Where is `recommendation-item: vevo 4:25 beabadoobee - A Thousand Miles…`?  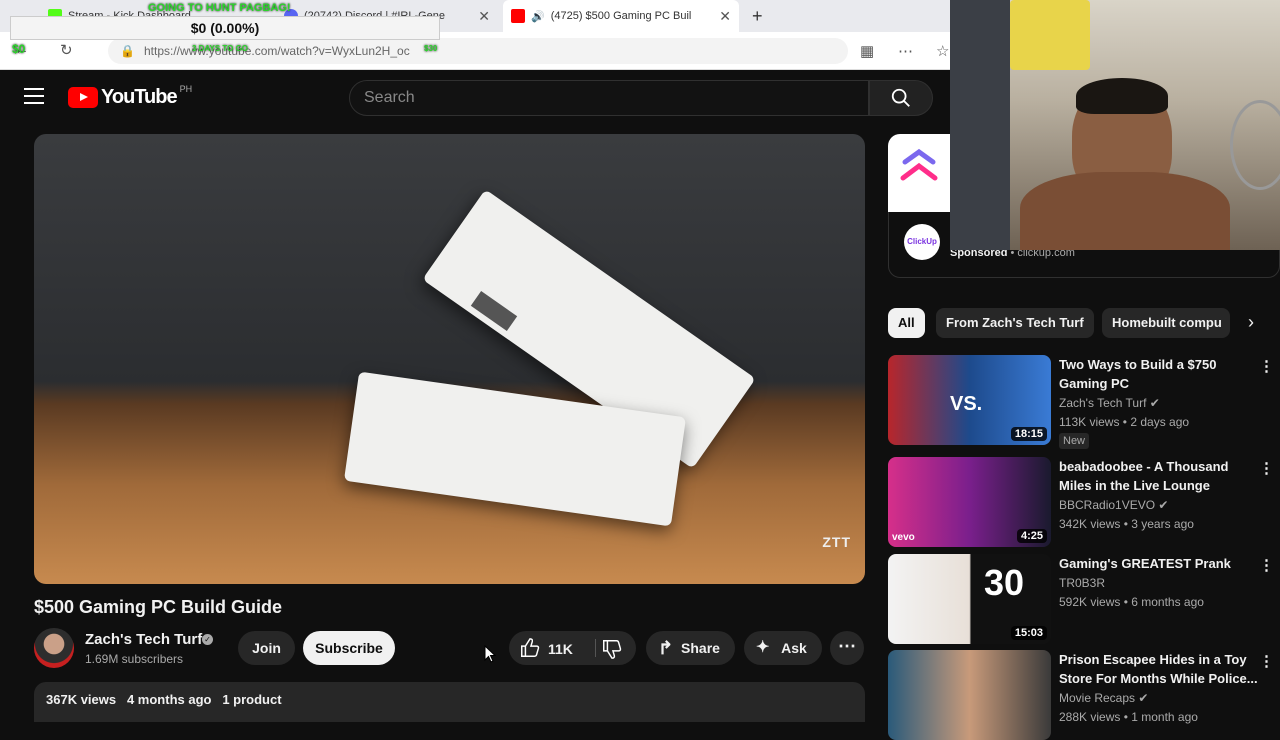 recommendation-item: vevo 4:25 beabadoobee - A Thousand Miles… is located at coordinates (1084, 502).